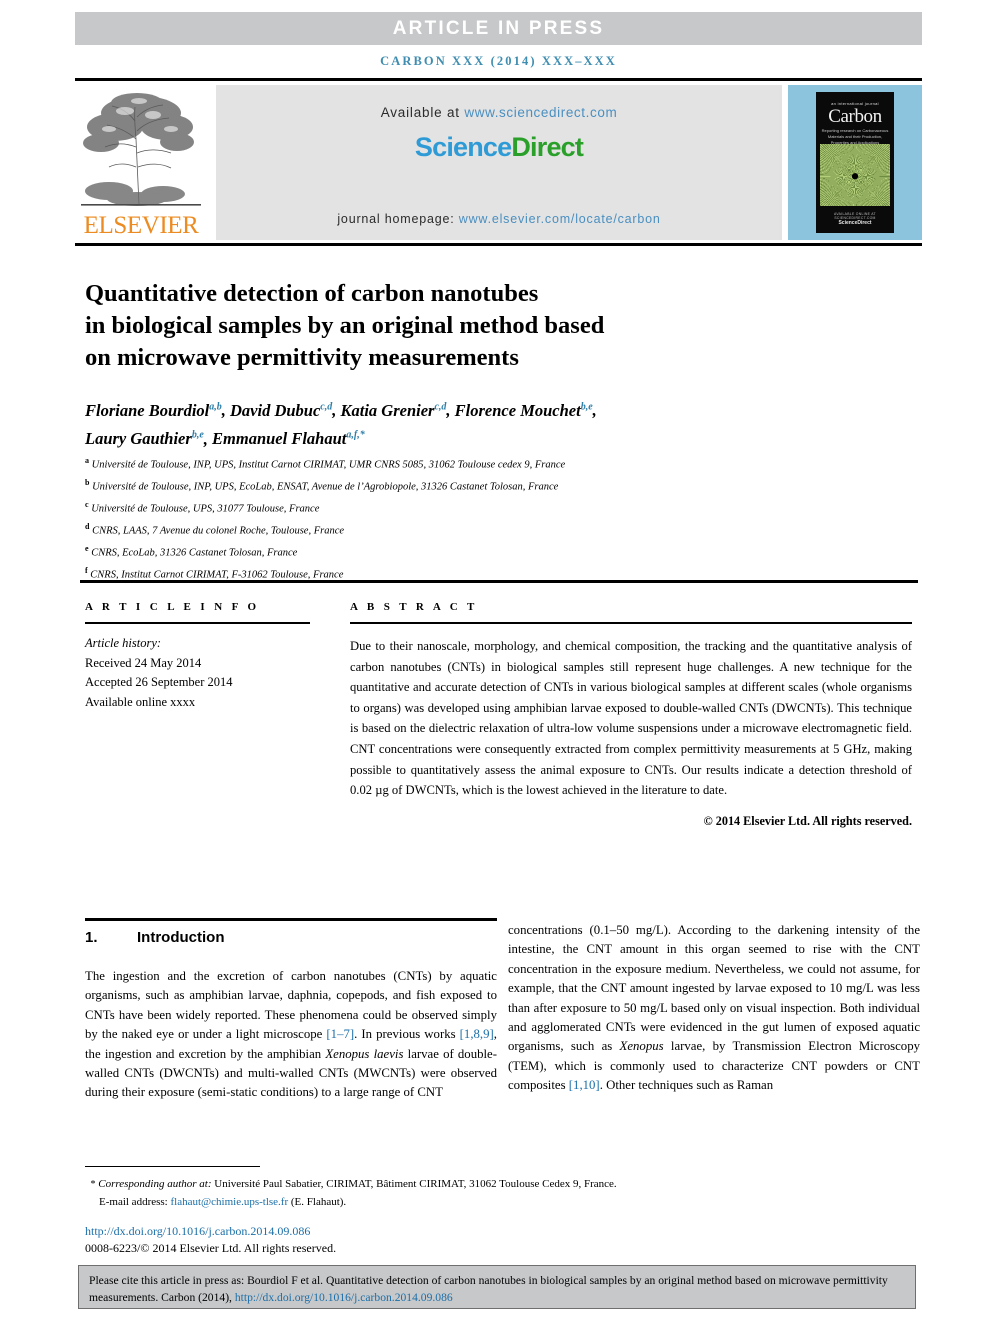 This screenshot has width=992, height=1323. Describe the element at coordinates (197, 623) in the screenshot. I see `article-info-rule` at that location.